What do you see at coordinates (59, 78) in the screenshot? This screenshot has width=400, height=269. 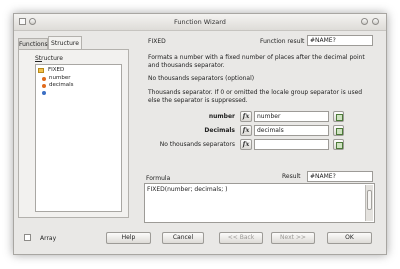 I see `tree-item-number: number` at bounding box center [59, 78].